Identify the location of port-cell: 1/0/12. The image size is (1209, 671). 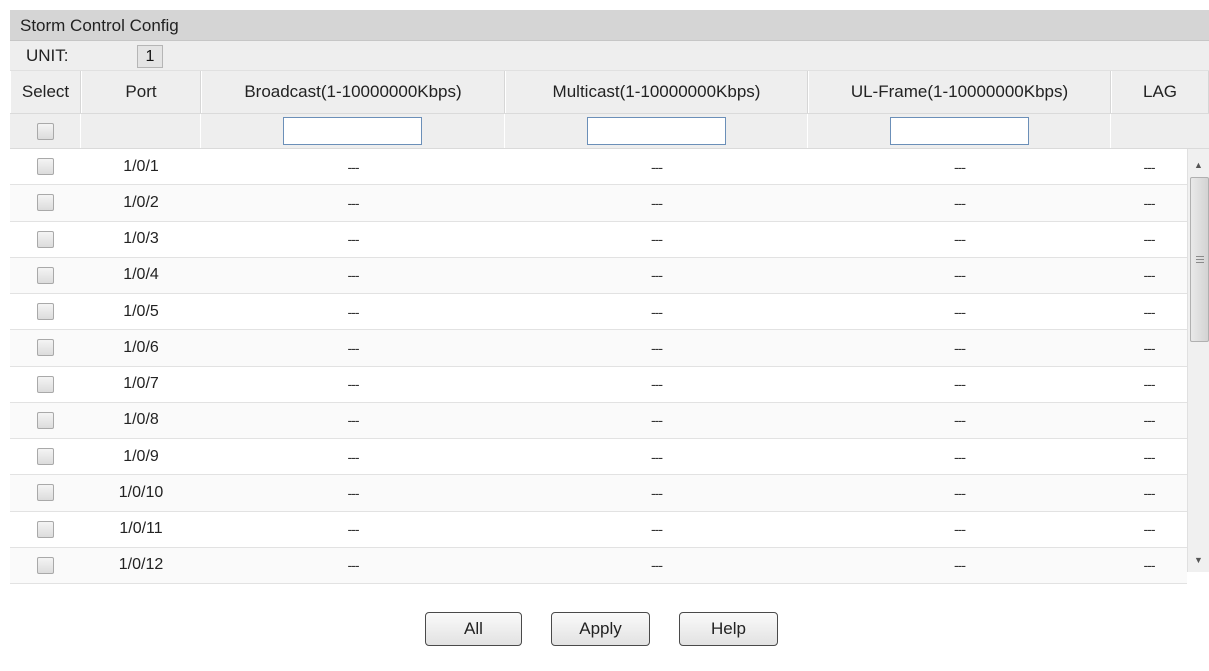
(141, 565).